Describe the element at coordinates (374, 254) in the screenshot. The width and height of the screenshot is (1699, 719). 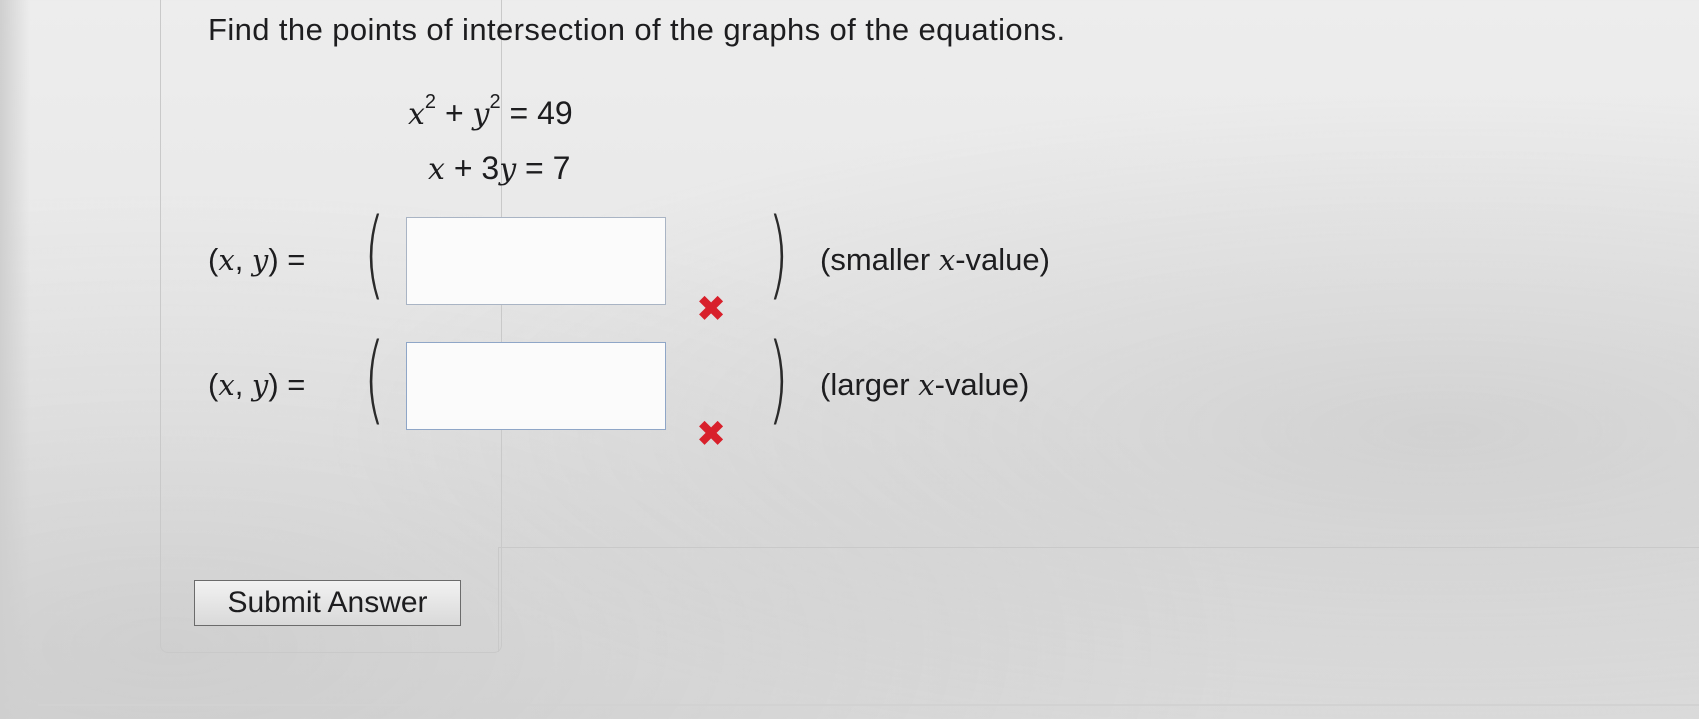
I see `row-1-open-paren: (` at that location.